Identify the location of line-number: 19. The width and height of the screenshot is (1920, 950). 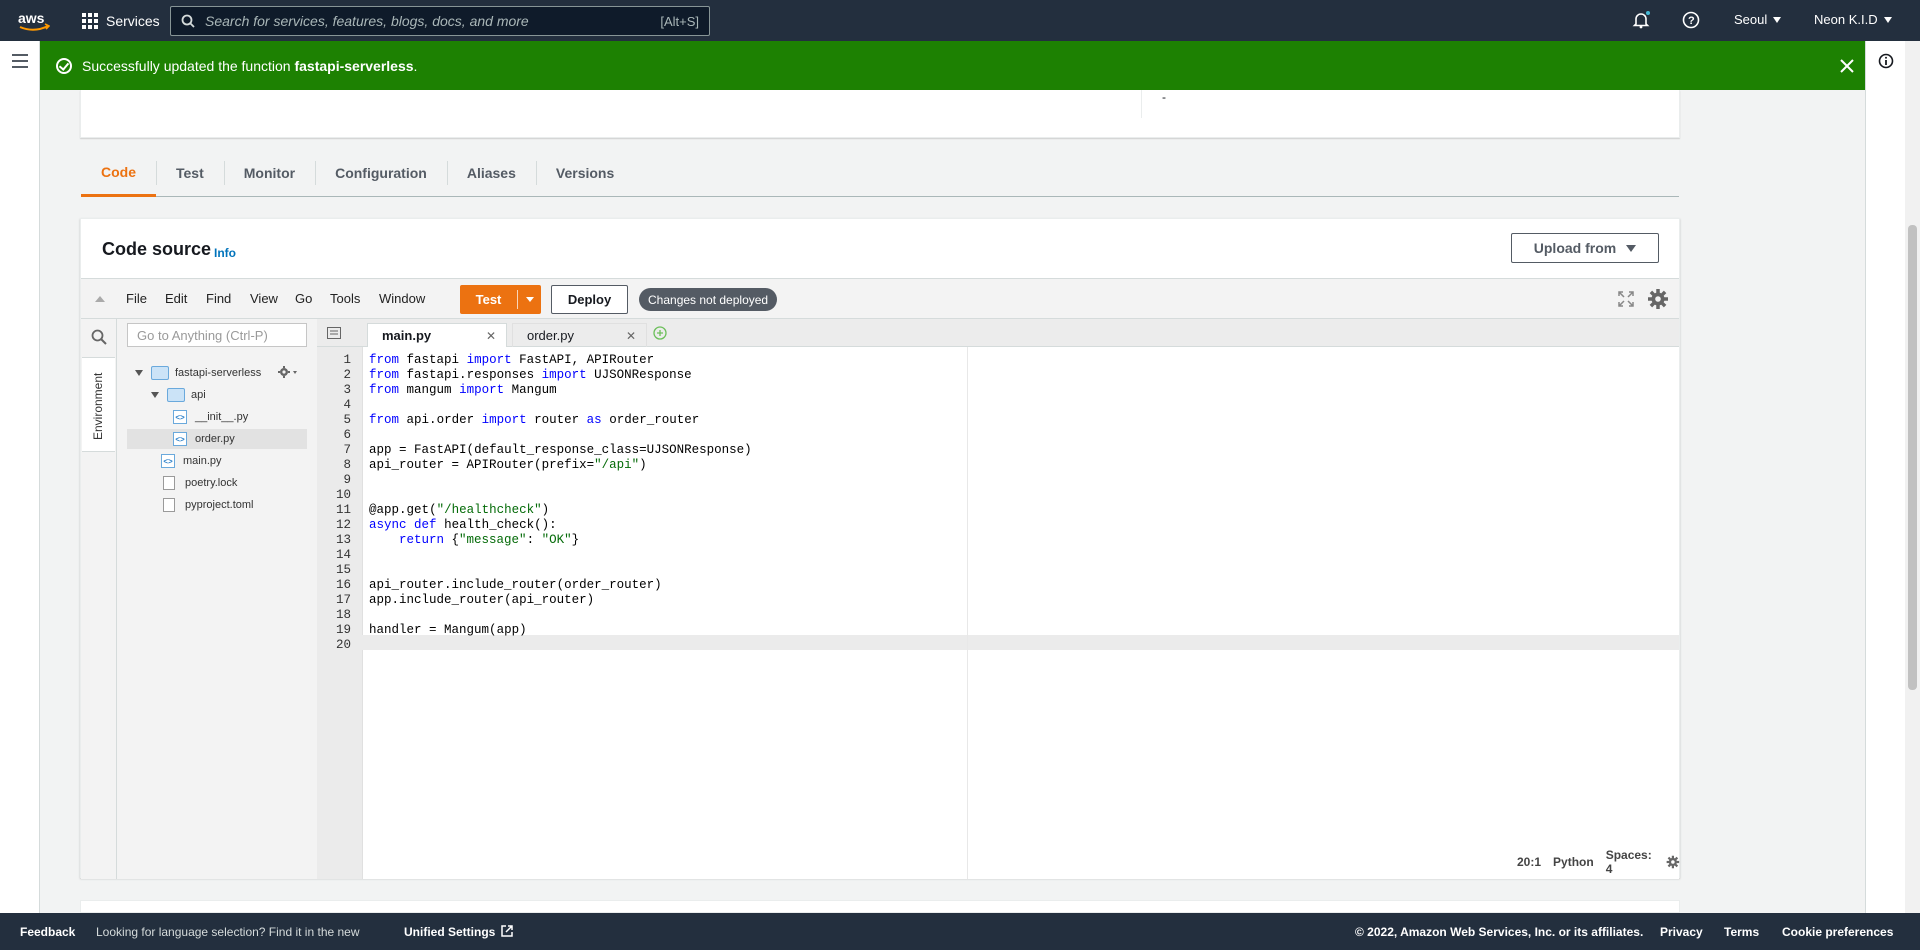
(343, 630).